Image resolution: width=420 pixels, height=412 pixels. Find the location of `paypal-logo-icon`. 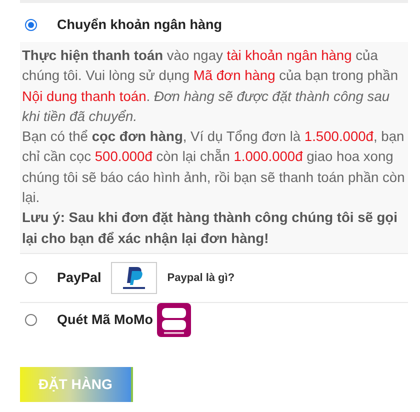

paypal-logo-icon is located at coordinates (134, 278).